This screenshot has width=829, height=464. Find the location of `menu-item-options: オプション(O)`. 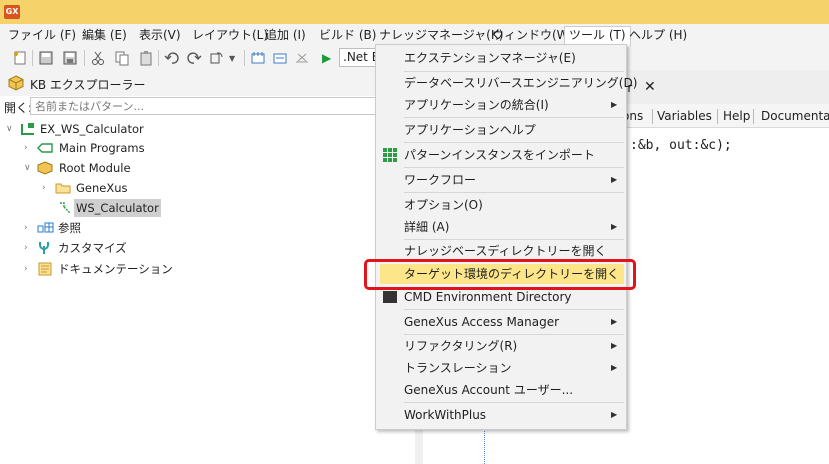

menu-item-options: オプション(O) is located at coordinates (443, 205).